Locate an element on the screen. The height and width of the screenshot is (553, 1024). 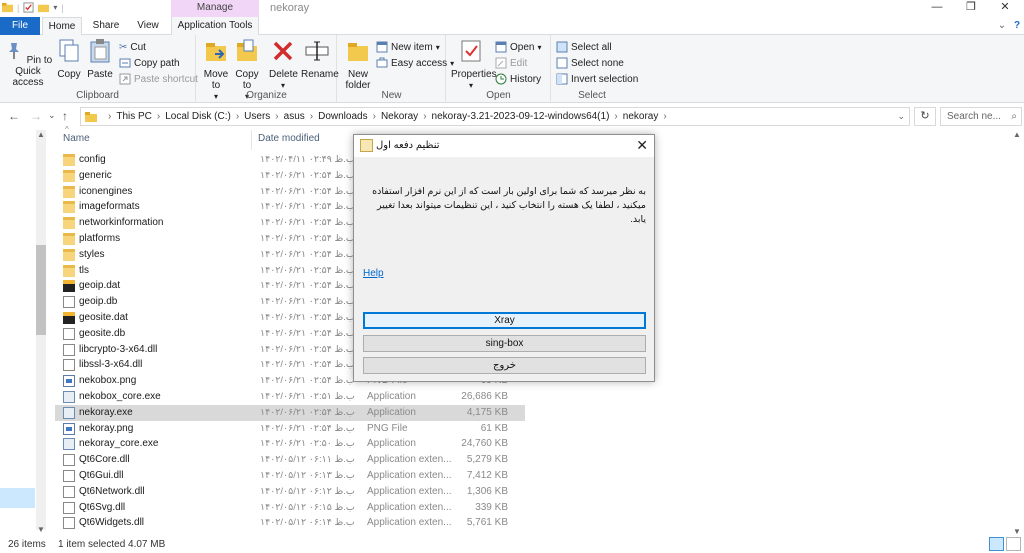
file-size: 1,306 KB is located at coordinates (487, 491).